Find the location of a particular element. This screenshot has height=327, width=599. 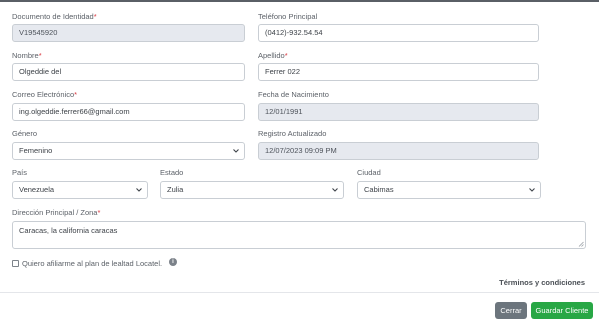

telefono-field: (0412)-932.54.54 is located at coordinates (398, 33).